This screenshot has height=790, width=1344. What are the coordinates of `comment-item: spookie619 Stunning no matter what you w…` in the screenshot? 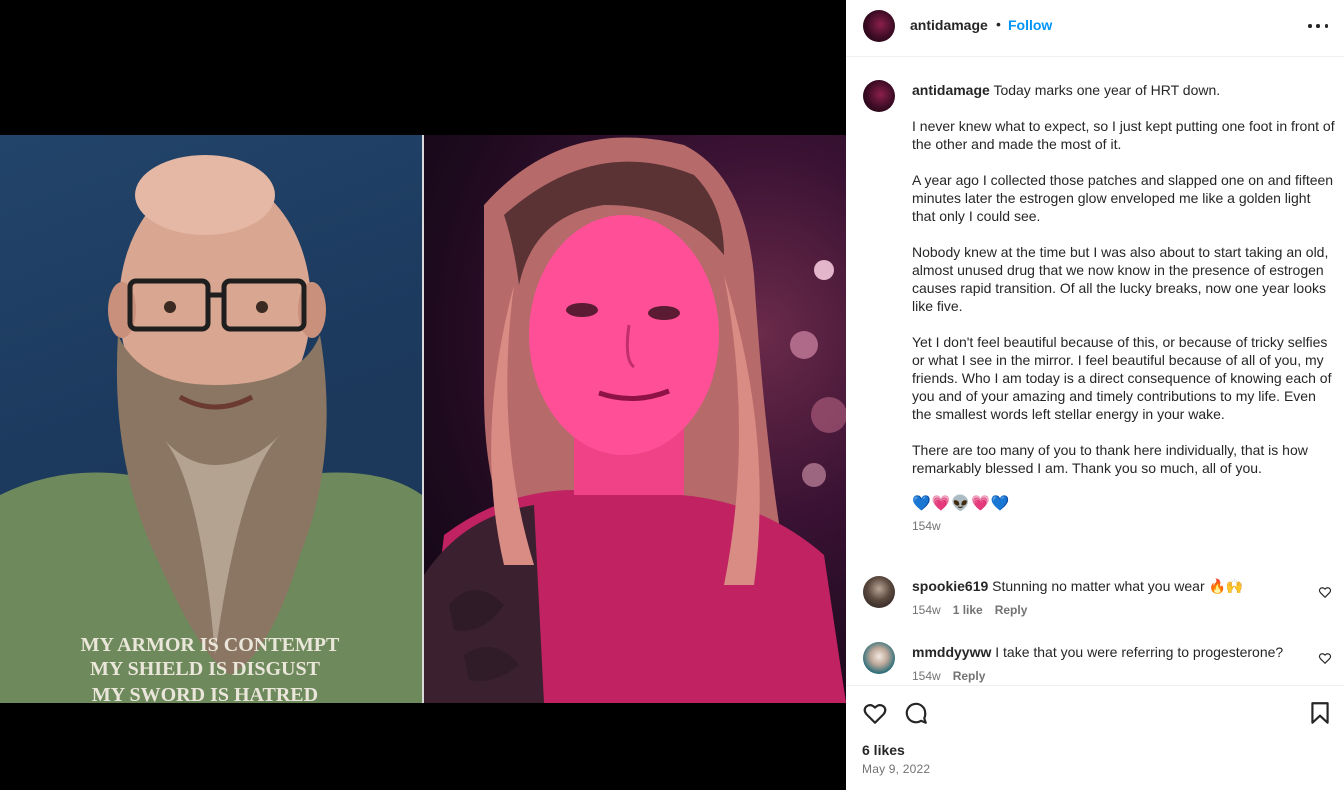 It's located at (1095, 606).